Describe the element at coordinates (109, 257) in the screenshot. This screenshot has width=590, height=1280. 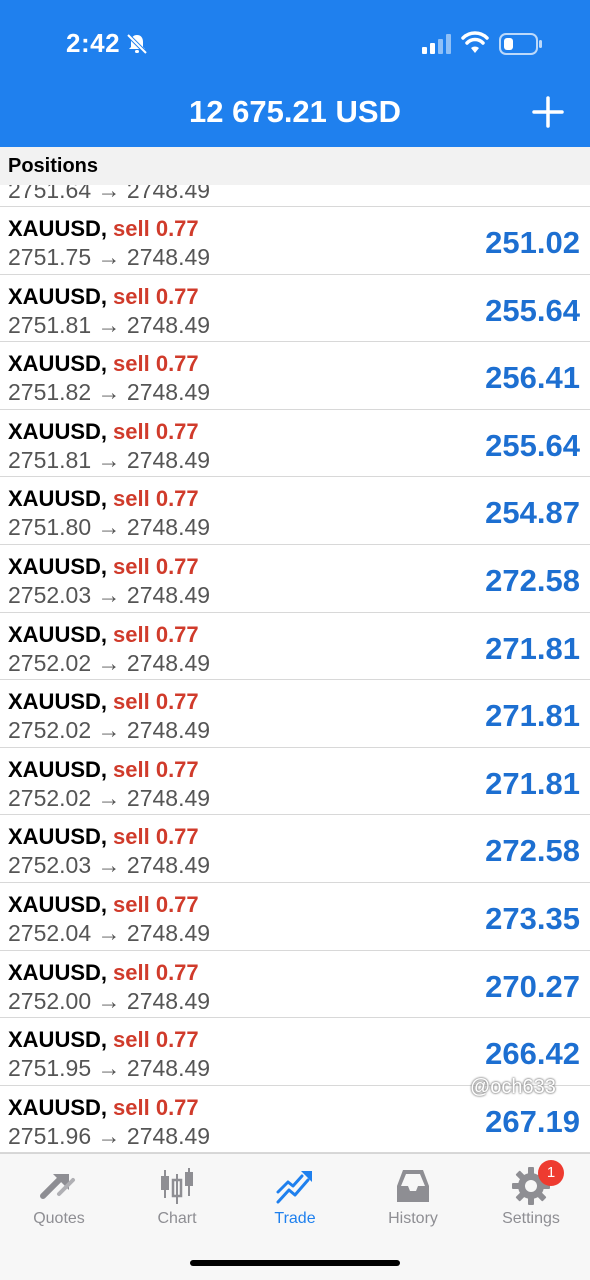
I see `position-prices: 2751.75 → 2748.49` at that location.